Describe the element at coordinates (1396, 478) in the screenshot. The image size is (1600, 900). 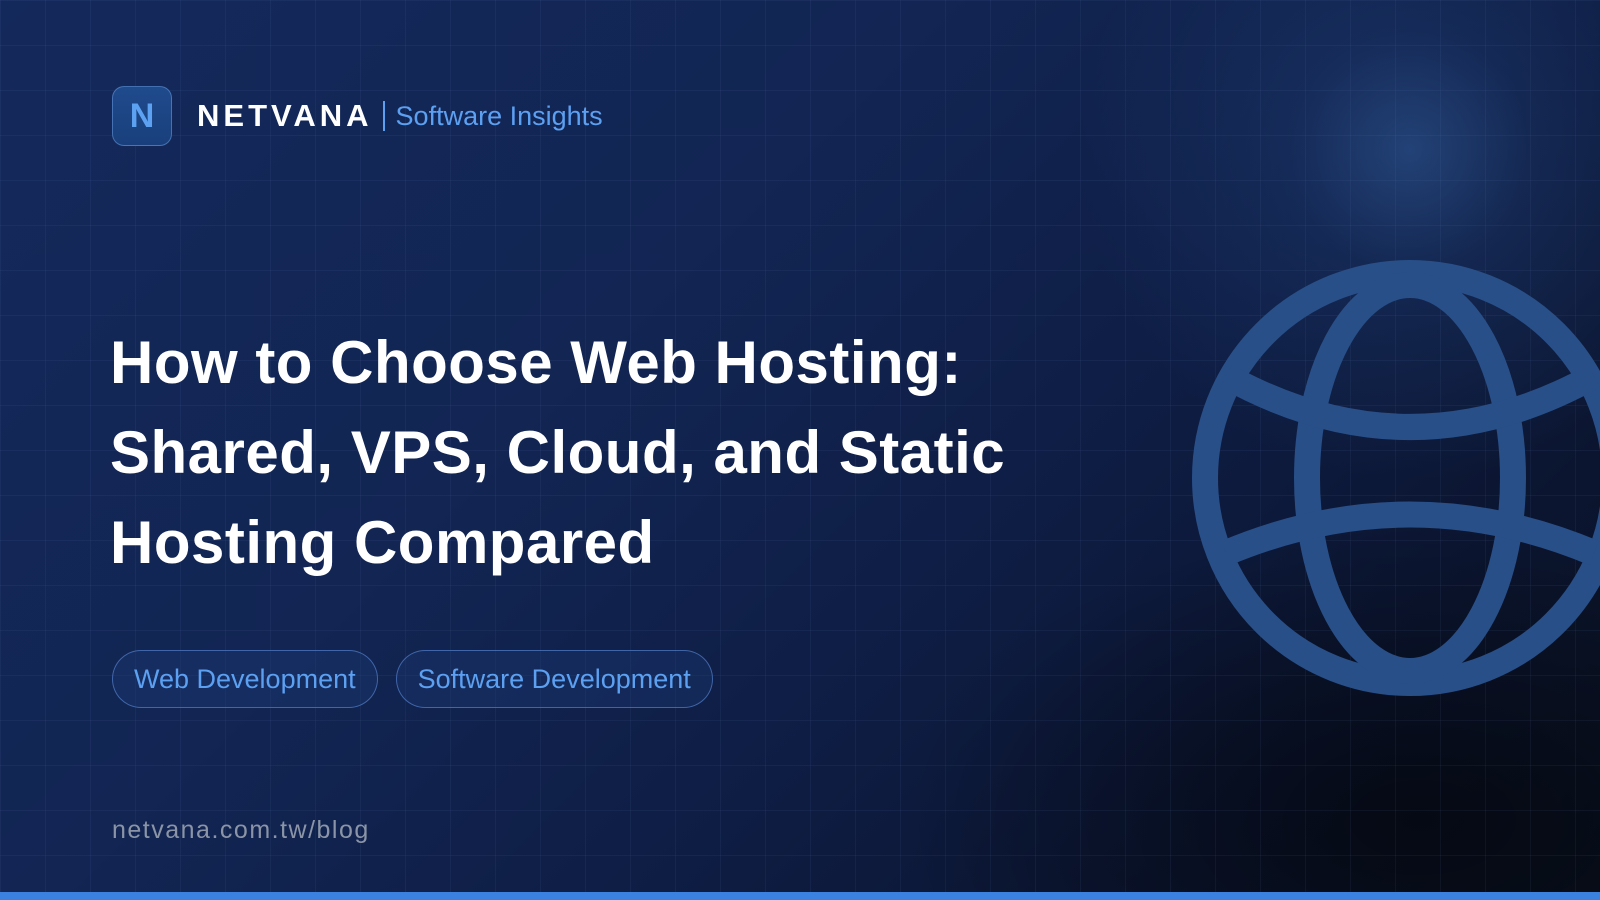
I see `globe-icon` at that location.